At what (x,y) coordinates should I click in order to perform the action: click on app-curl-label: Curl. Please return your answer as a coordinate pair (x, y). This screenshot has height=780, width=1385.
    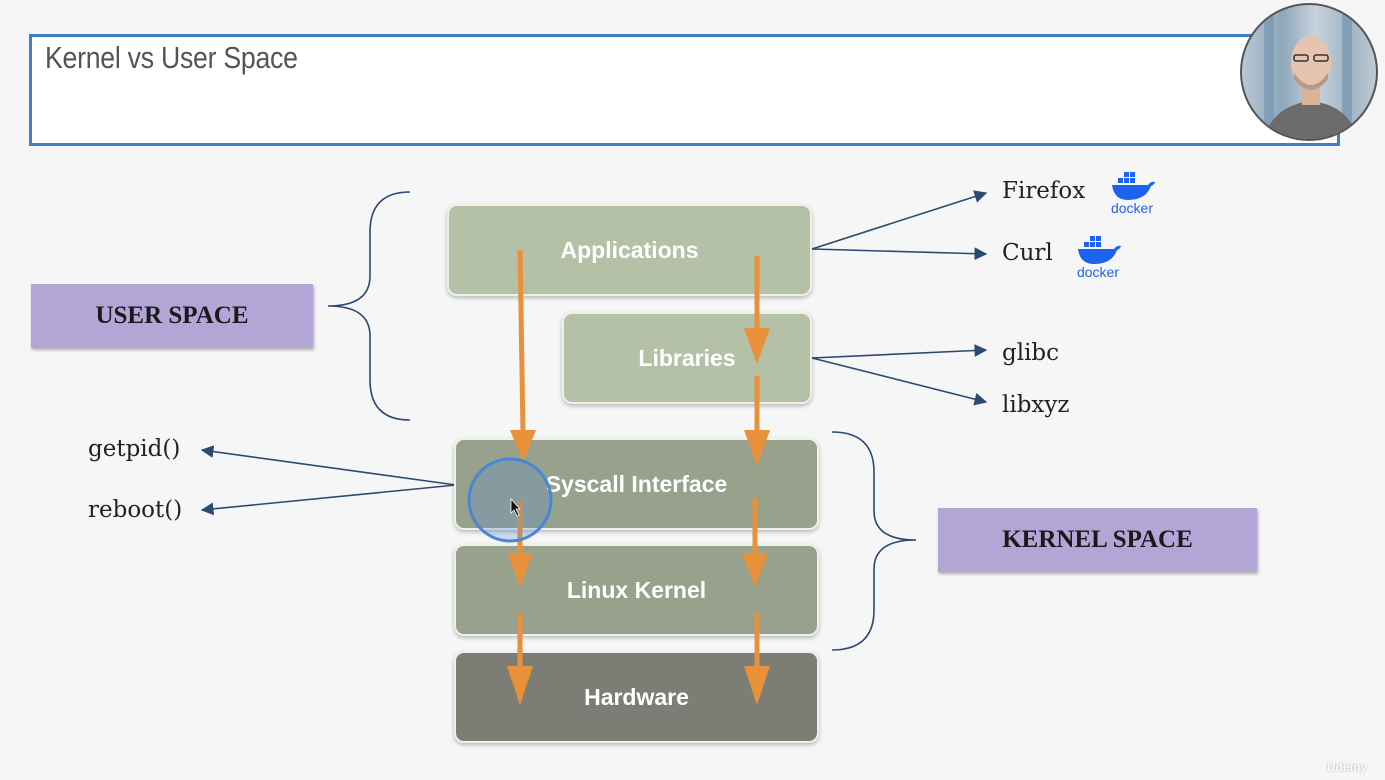
    Looking at the image, I should click on (1027, 253).